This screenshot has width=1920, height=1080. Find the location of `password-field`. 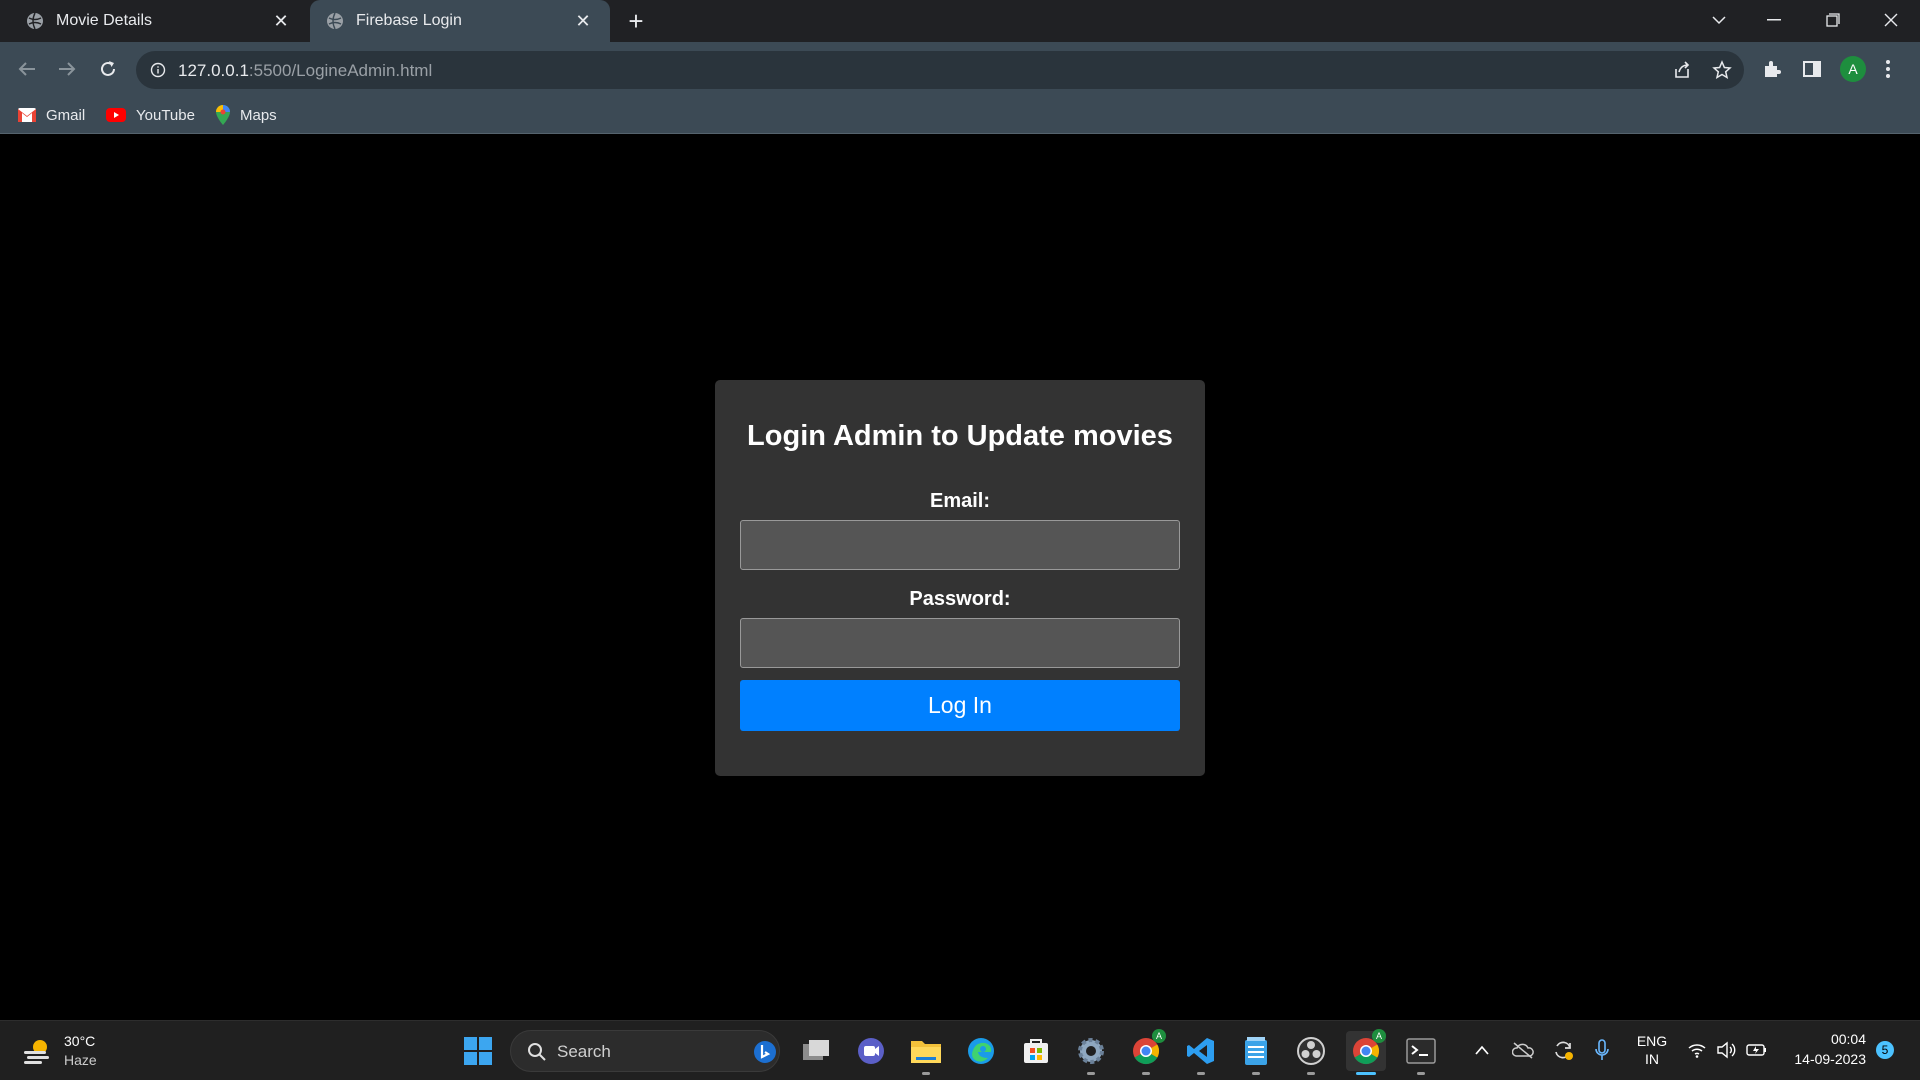

password-field is located at coordinates (960, 643).